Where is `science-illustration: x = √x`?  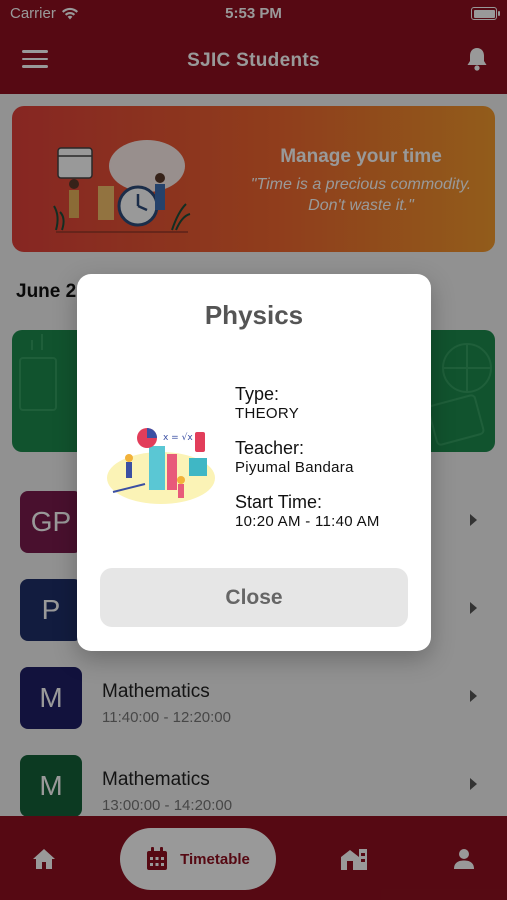 science-illustration: x = √x is located at coordinates (161, 466).